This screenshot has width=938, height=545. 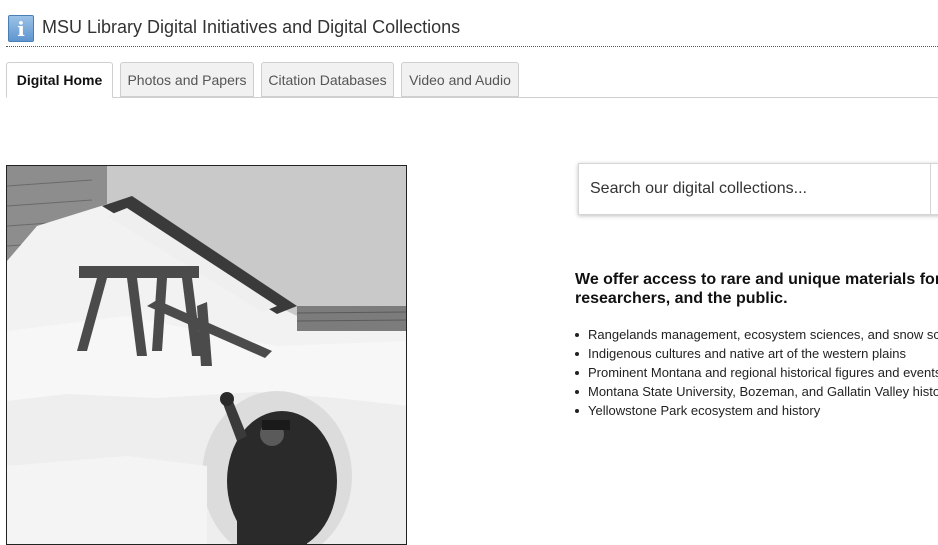 I want to click on title-divider, so click(x=472, y=46).